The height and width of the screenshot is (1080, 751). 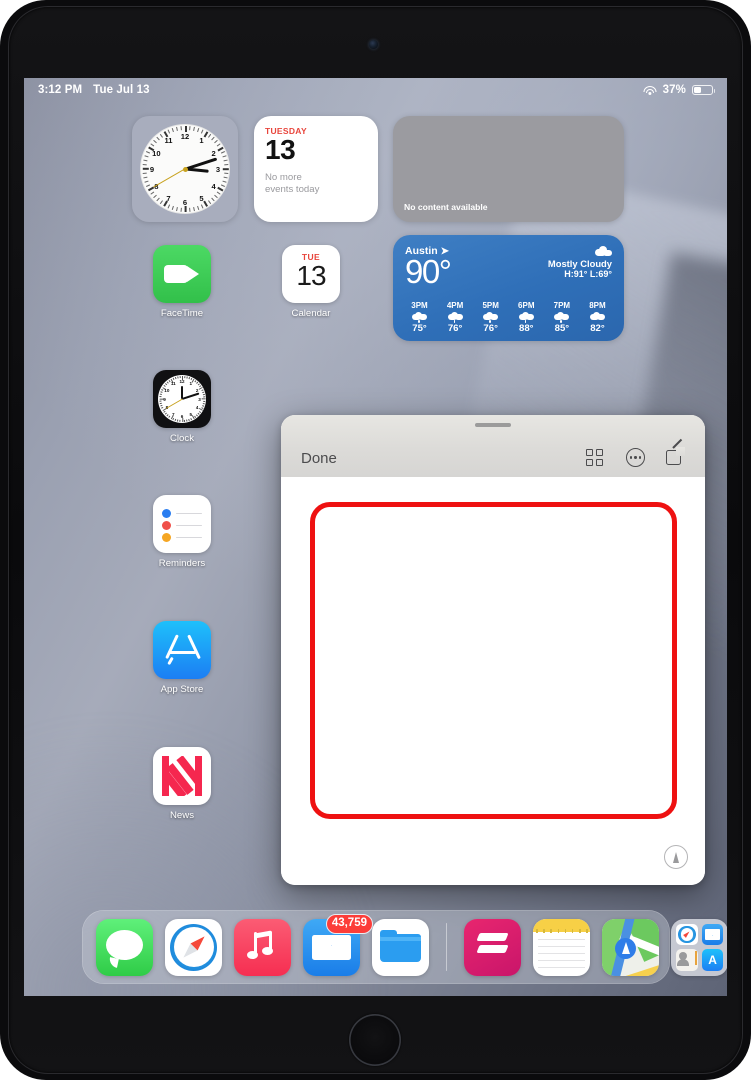 I want to click on app-news: News, so click(x=182, y=784).